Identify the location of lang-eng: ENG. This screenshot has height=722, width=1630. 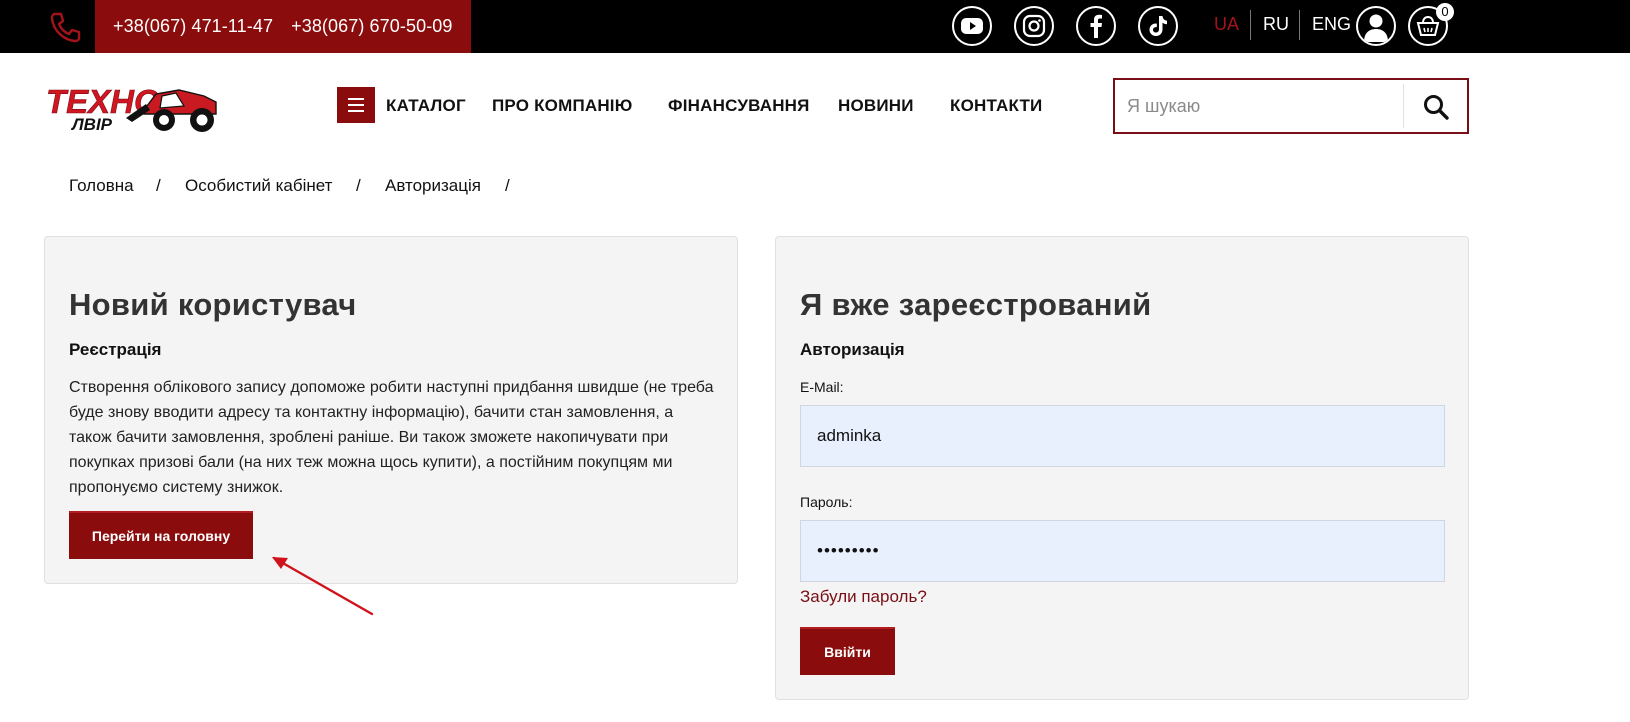
(1331, 24).